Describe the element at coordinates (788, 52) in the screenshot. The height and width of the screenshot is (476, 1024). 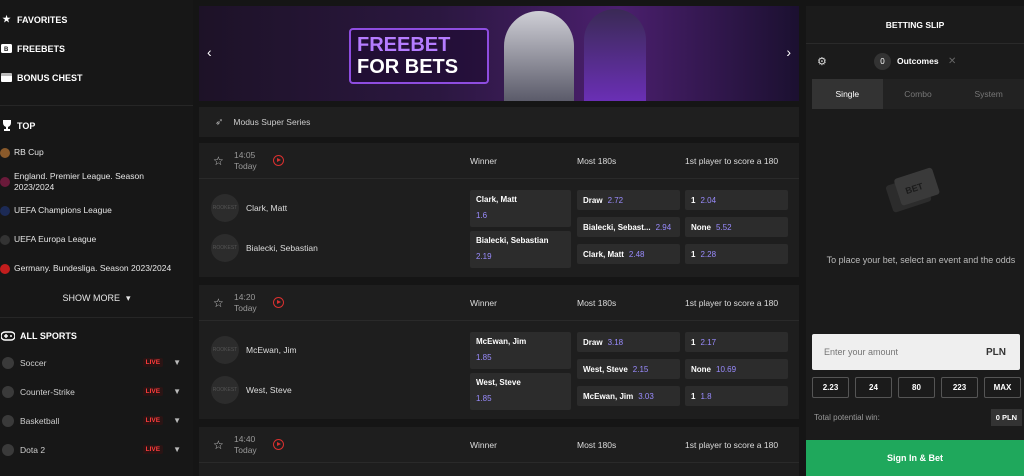
I see `chevron-right-icon: ›` at that location.